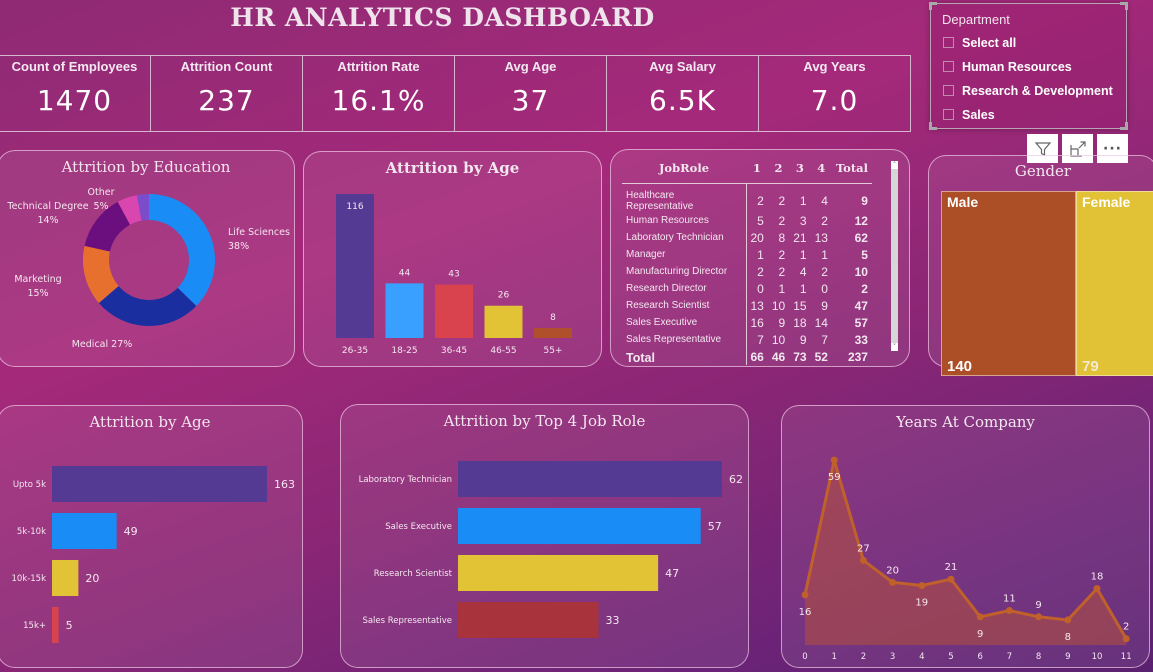 This screenshot has width=1153, height=672. Describe the element at coordinates (852, 170) in the screenshot. I see `column-header: Total` at that location.